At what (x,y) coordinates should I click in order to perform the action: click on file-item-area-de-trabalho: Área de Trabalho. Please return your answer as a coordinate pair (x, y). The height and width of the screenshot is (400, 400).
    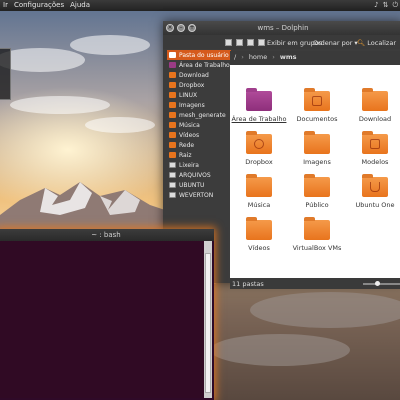
    Looking at the image, I should click on (259, 105).